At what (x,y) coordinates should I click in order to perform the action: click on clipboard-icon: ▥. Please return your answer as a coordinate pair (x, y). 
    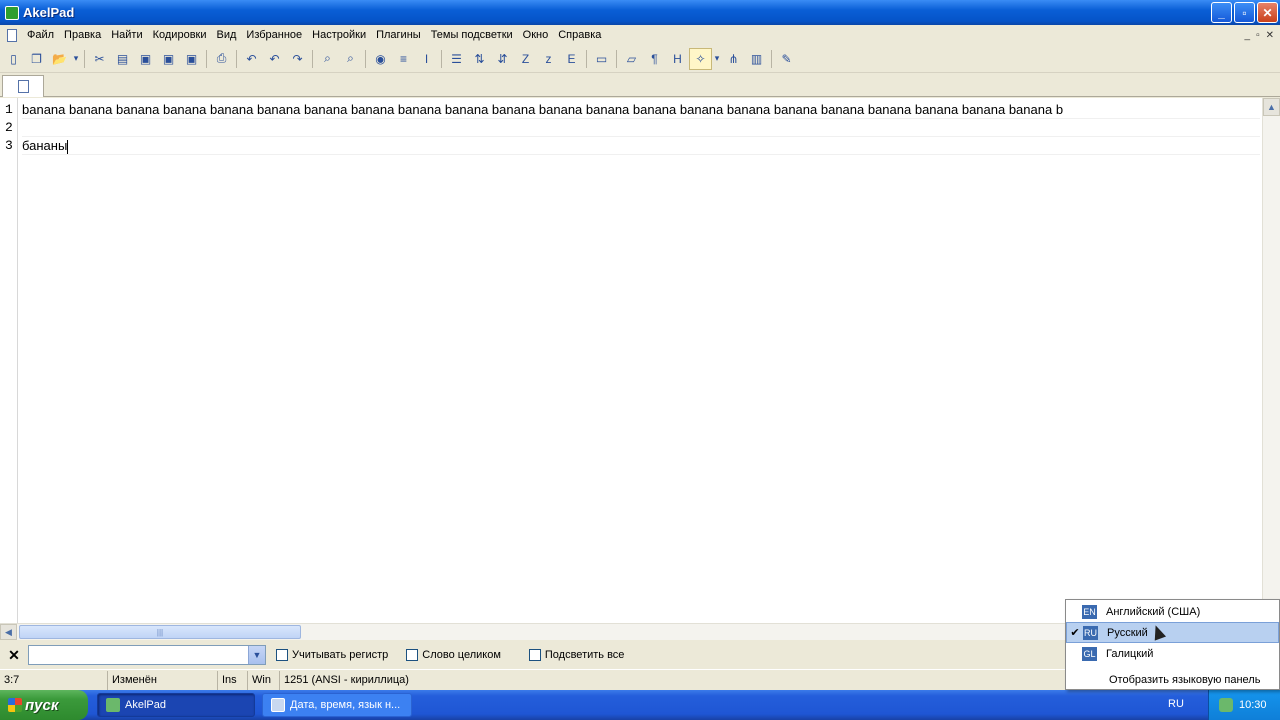
    Looking at the image, I should click on (756, 59).